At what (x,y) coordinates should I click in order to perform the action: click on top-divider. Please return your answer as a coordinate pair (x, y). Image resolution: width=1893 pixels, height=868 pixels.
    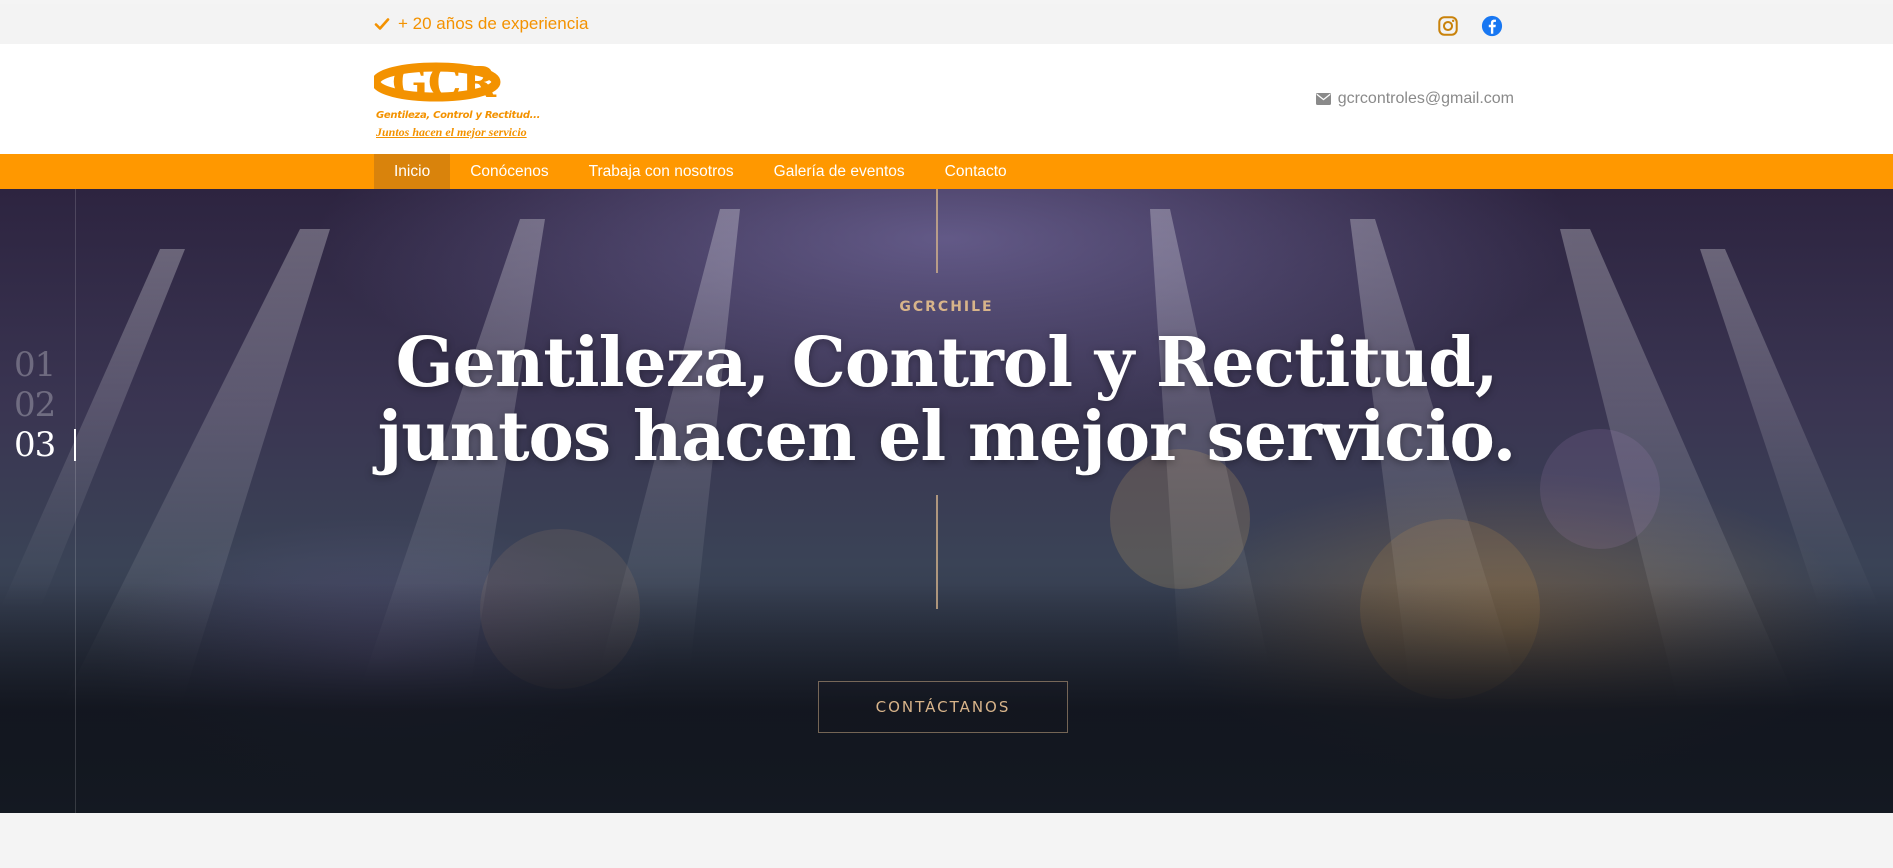
    Looking at the image, I should click on (937, 231).